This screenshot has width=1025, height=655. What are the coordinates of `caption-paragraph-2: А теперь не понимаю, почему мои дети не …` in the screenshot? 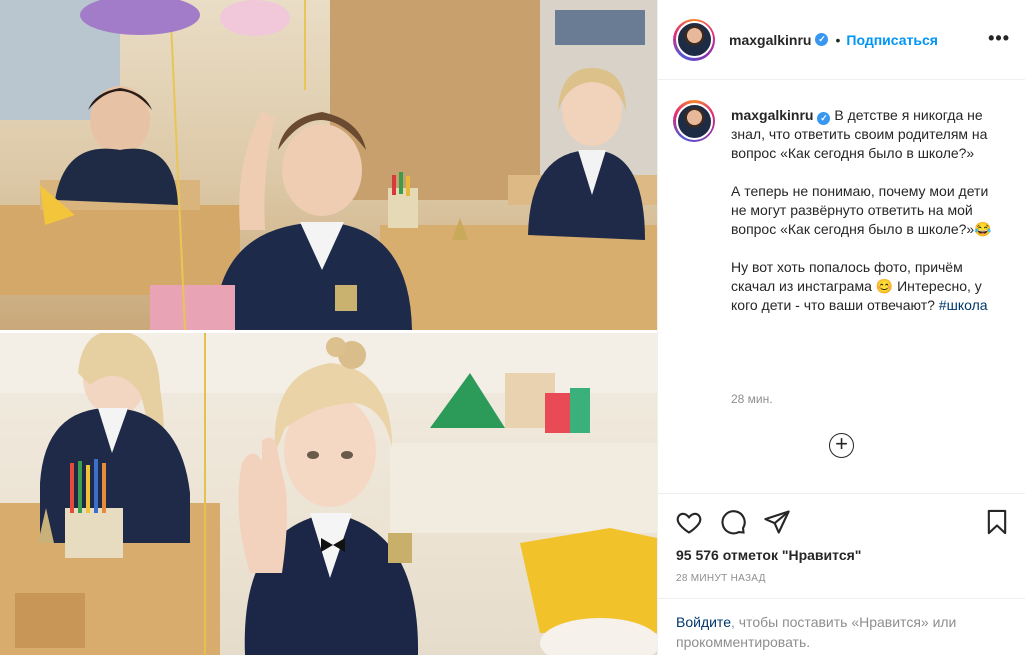 It's located at (861, 210).